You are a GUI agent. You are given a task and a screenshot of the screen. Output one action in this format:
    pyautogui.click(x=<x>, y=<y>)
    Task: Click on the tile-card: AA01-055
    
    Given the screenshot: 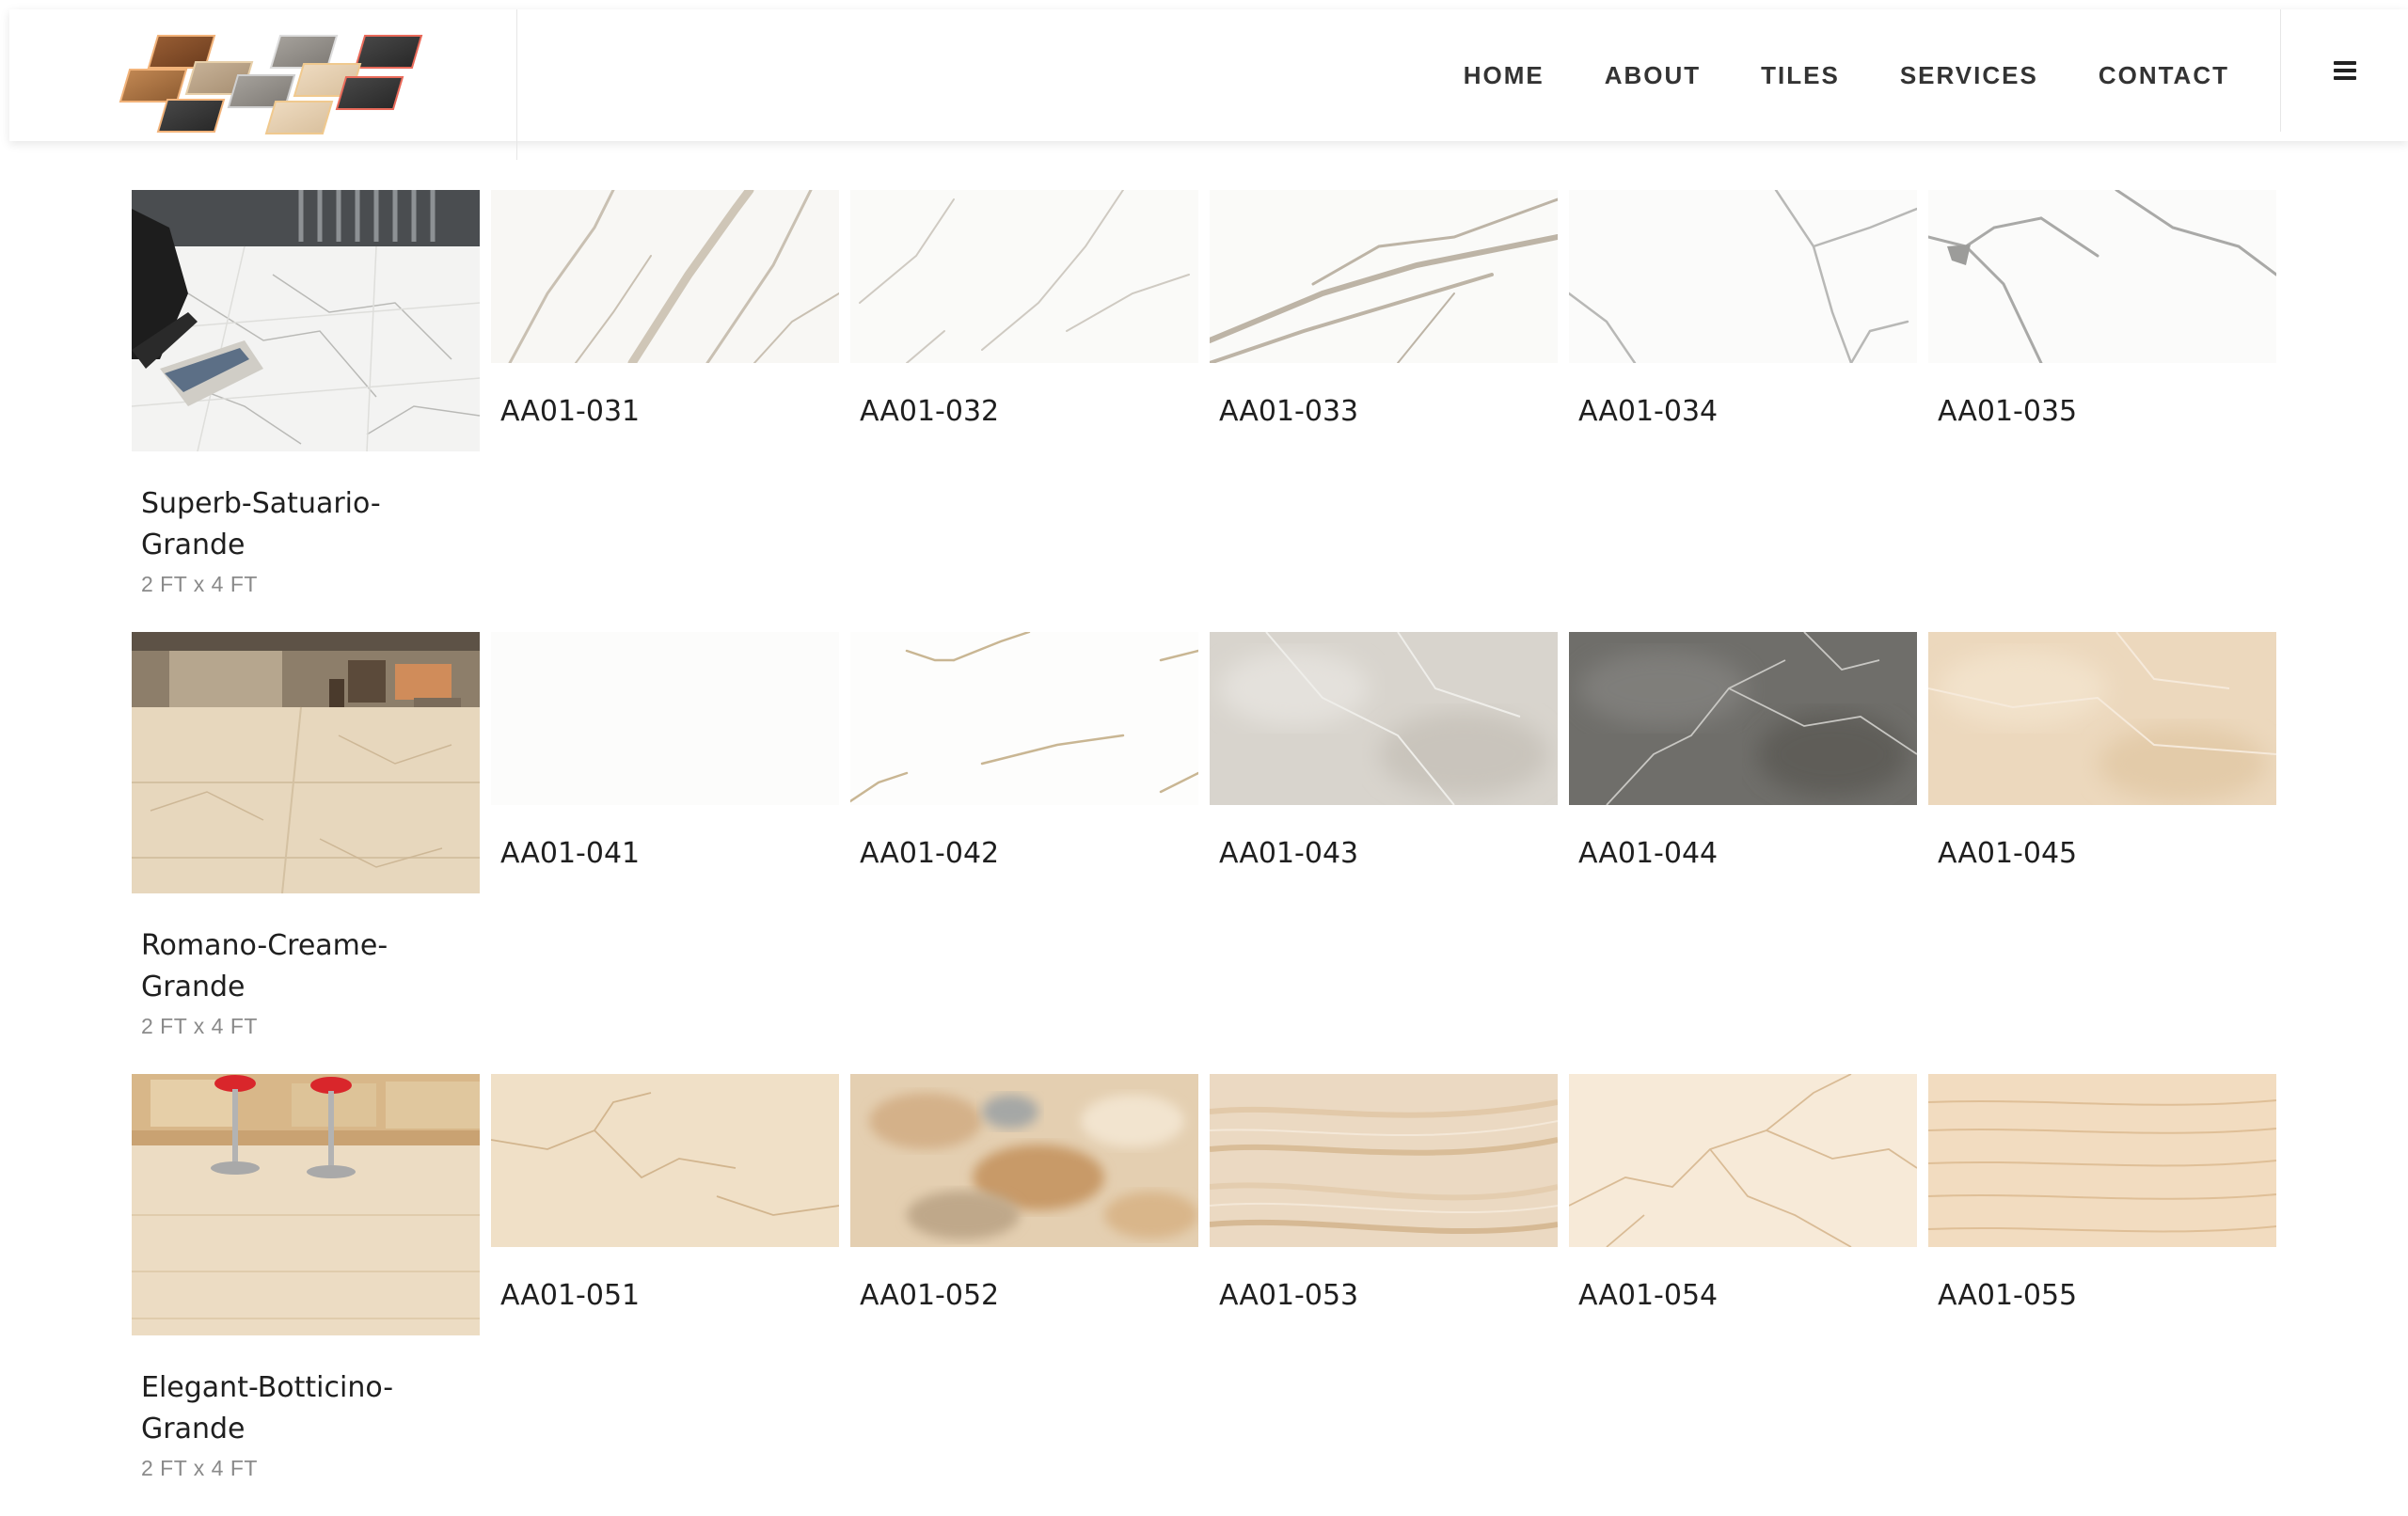 What is the action you would take?
    pyautogui.click(x=2102, y=1193)
    